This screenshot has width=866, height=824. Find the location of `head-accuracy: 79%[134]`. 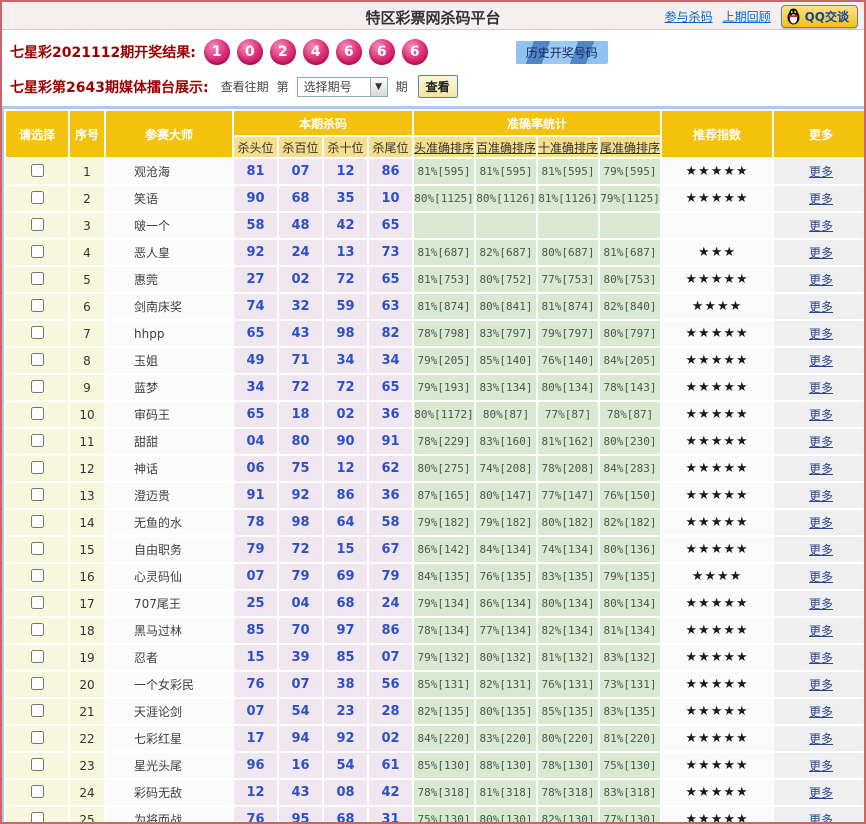

head-accuracy: 79%[134] is located at coordinates (444, 603).